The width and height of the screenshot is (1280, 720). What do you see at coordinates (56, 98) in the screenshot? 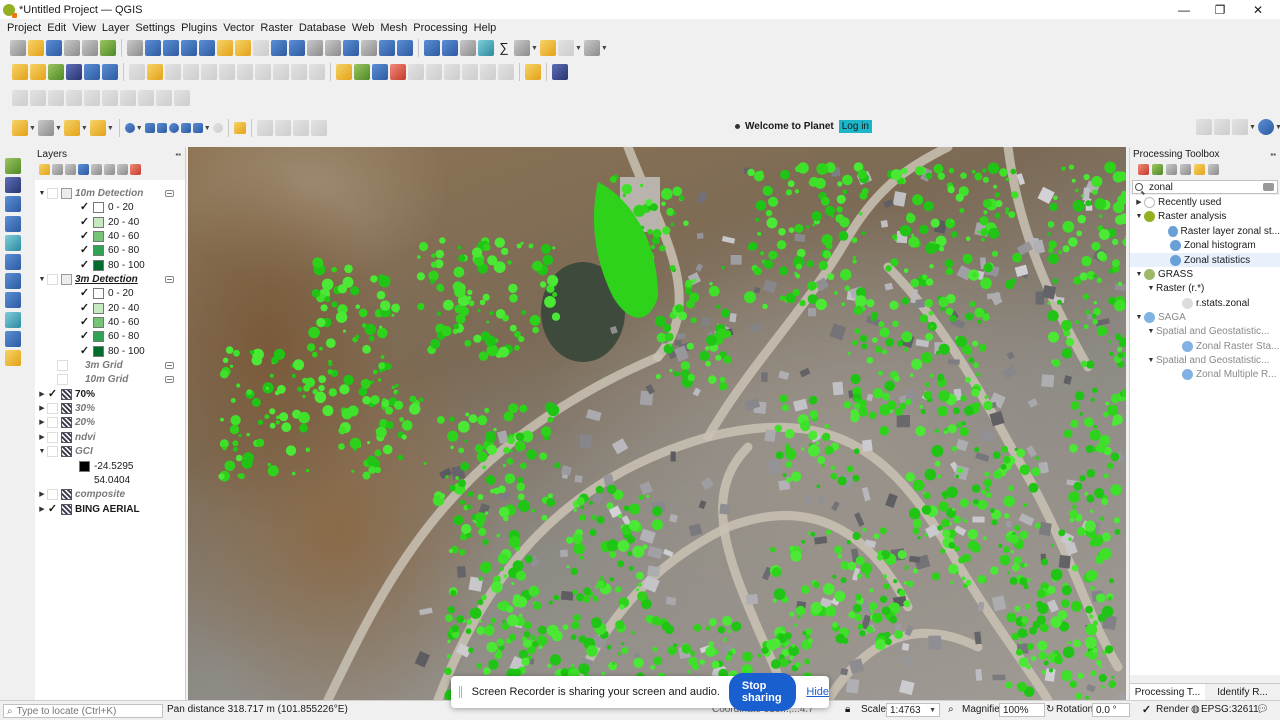
I see `simplify-feature-icon` at bounding box center [56, 98].